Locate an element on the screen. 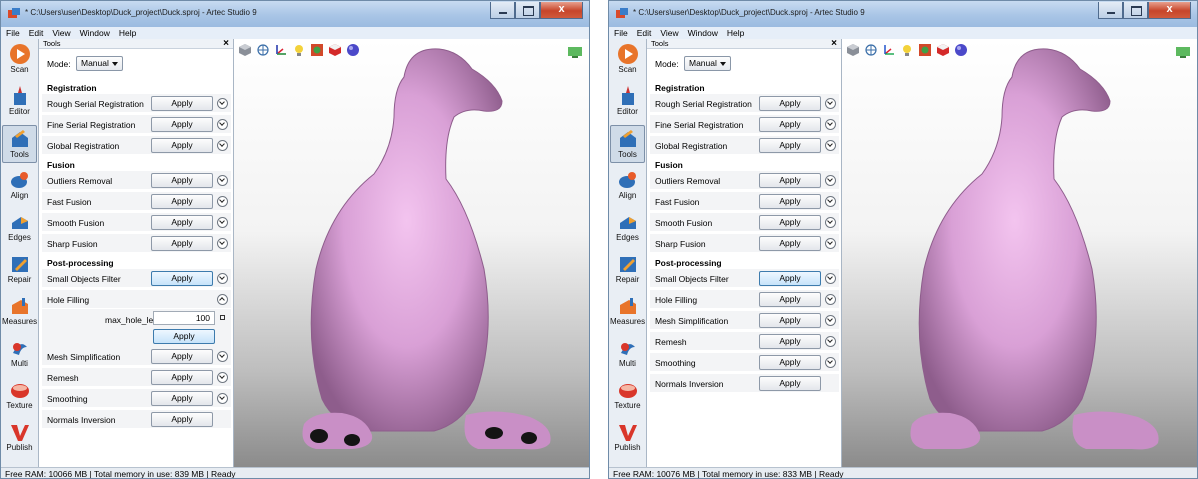 This screenshot has height=479, width=1198. param-checkbox is located at coordinates (222, 317).